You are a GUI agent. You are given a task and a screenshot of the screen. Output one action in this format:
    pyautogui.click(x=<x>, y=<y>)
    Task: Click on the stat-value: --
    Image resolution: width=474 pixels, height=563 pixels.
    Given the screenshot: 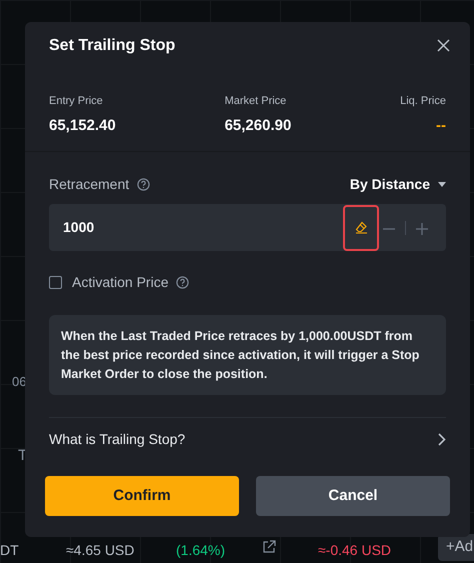 What is the action you would take?
    pyautogui.click(x=441, y=126)
    